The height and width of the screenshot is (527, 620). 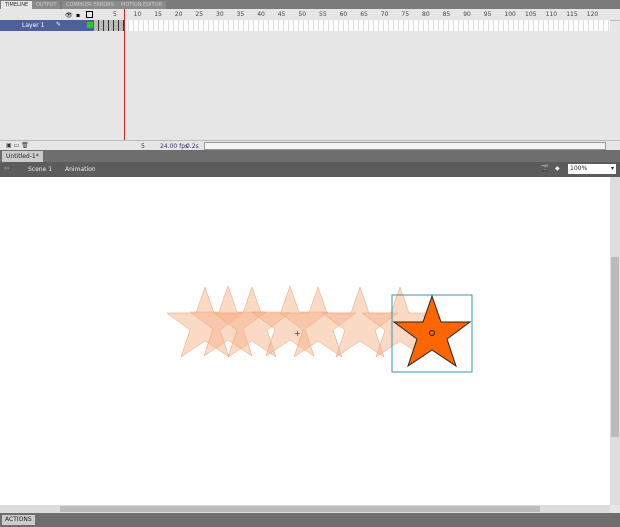 I want to click on new-layer-icon: ▣ ▭ 🗑, so click(x=17, y=145).